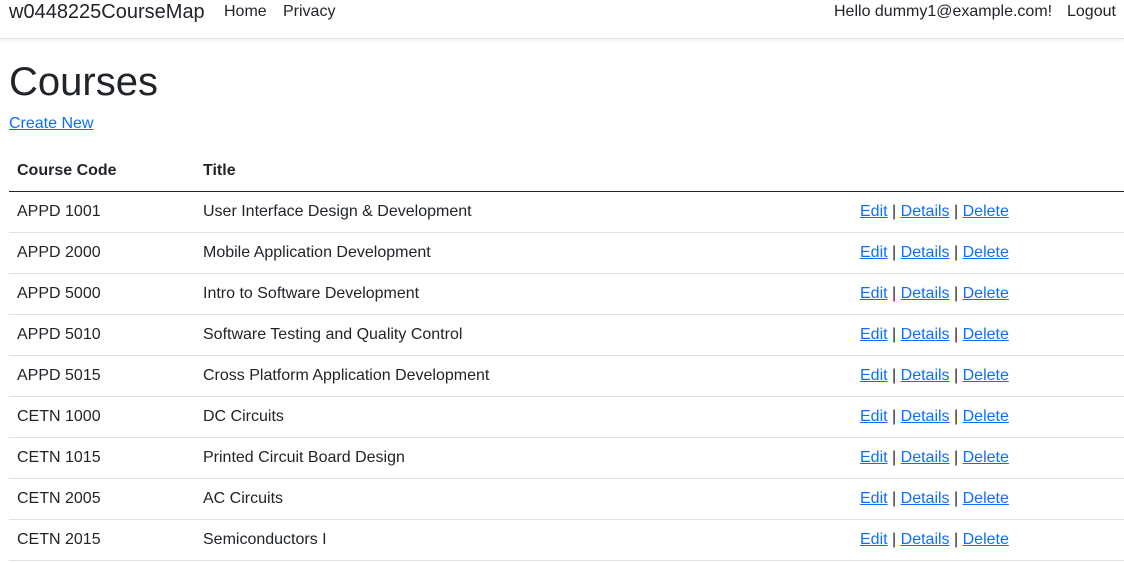 The height and width of the screenshot is (563, 1124). I want to click on course-title-cell: DC Circuits, so click(523, 417).